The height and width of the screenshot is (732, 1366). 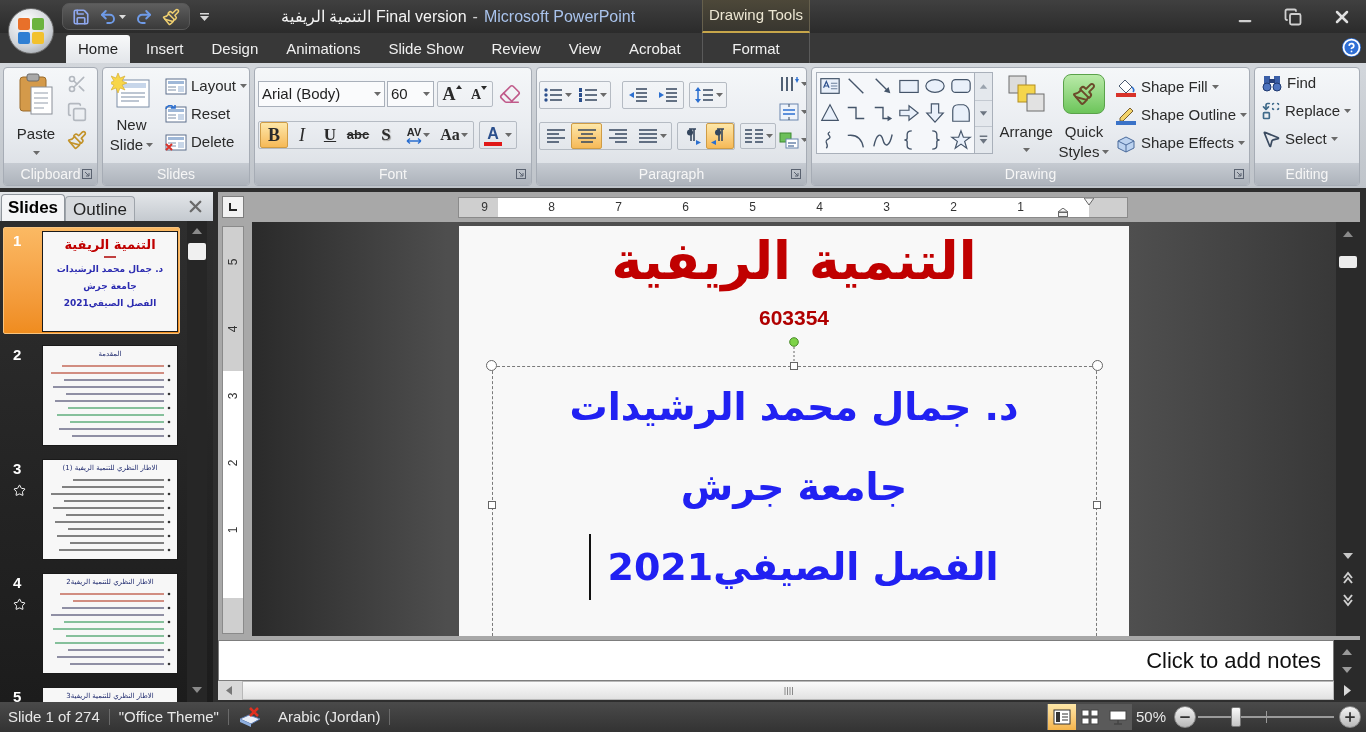 I want to click on right-arrow-icon, so click(x=908, y=113).